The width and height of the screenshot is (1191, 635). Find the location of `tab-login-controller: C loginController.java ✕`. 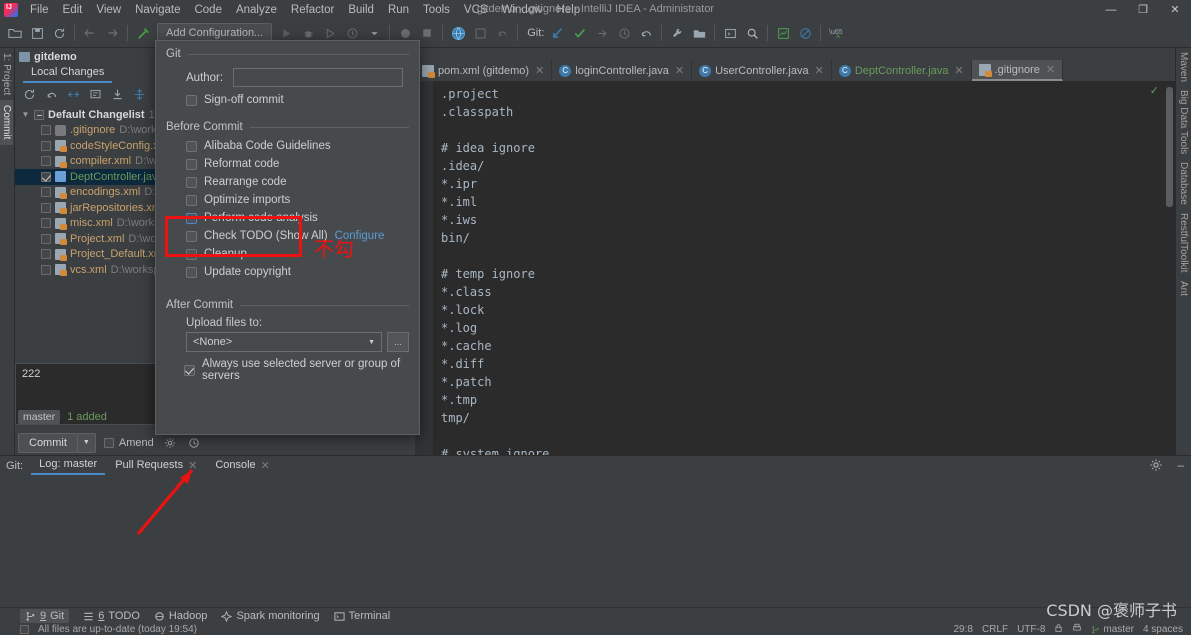

tab-login-controller: C loginController.java ✕ is located at coordinates (622, 70).